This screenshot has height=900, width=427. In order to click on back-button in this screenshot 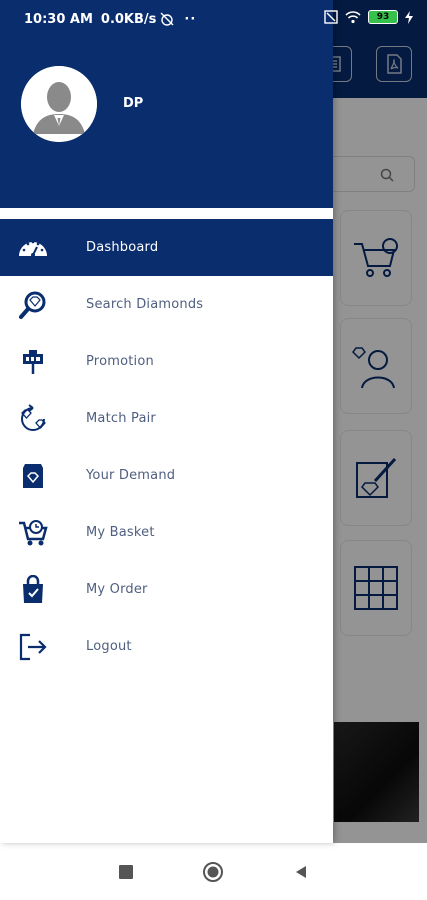, I will do `click(301, 872)`.